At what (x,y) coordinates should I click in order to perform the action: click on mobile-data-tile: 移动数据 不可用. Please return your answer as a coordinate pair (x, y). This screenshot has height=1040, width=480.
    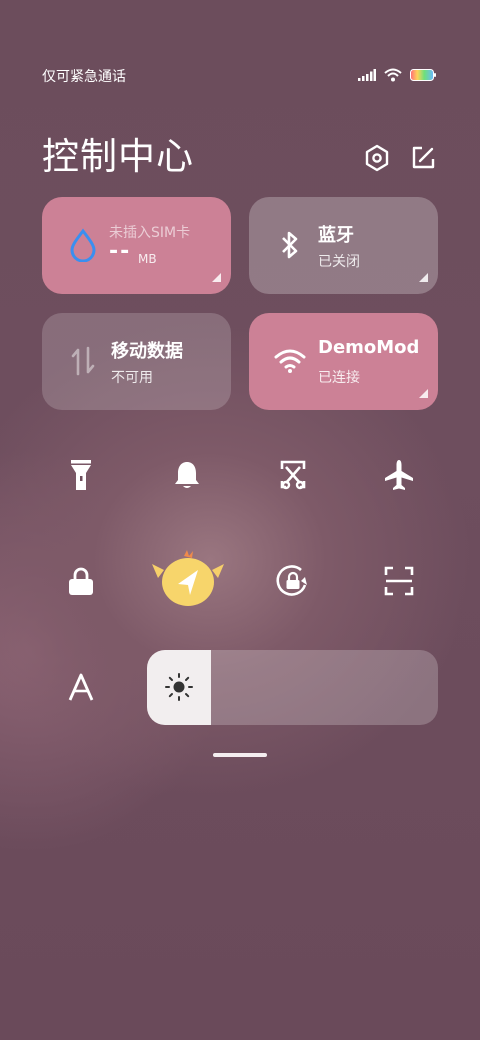
    Looking at the image, I should click on (136, 361).